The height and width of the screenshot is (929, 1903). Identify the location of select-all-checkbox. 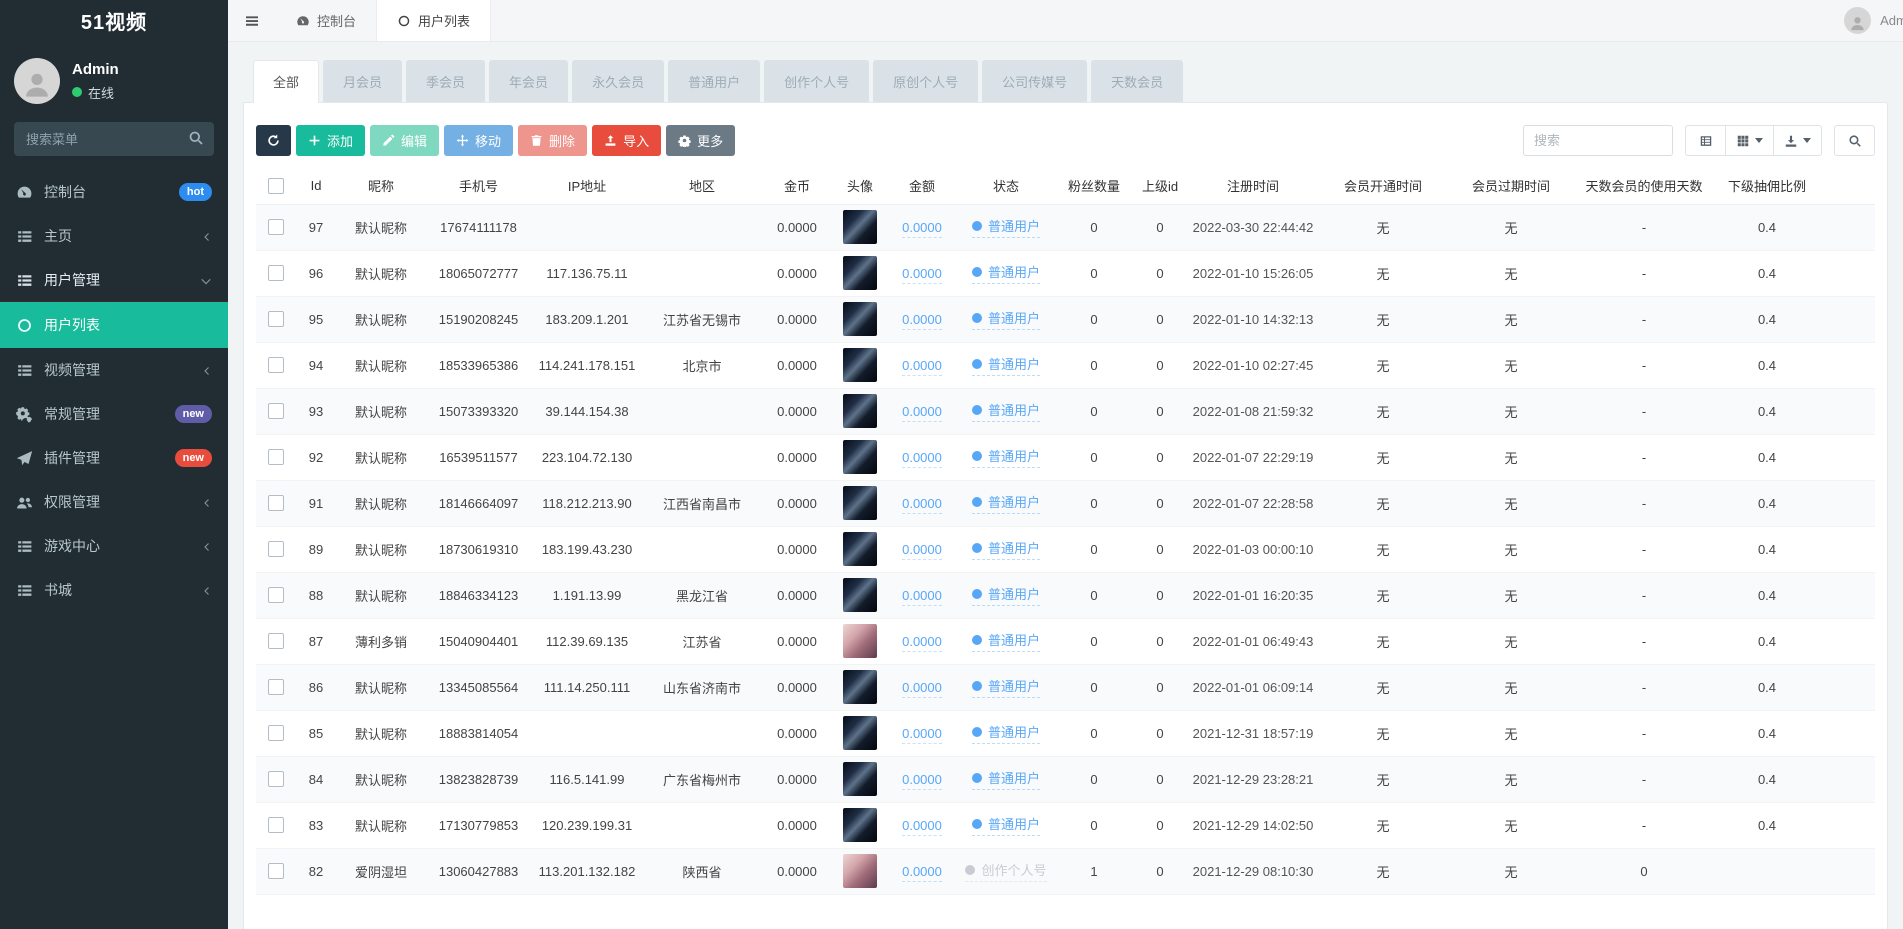
(276, 186).